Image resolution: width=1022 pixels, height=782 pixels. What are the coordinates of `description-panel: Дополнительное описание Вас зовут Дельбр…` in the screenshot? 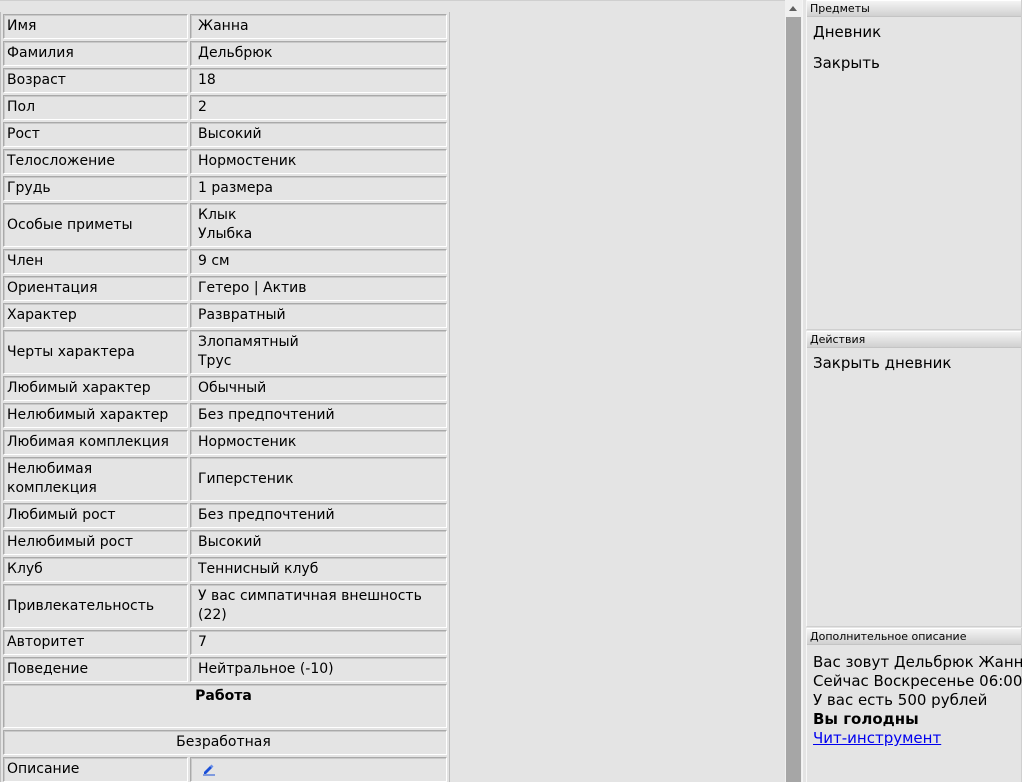 It's located at (914, 705).